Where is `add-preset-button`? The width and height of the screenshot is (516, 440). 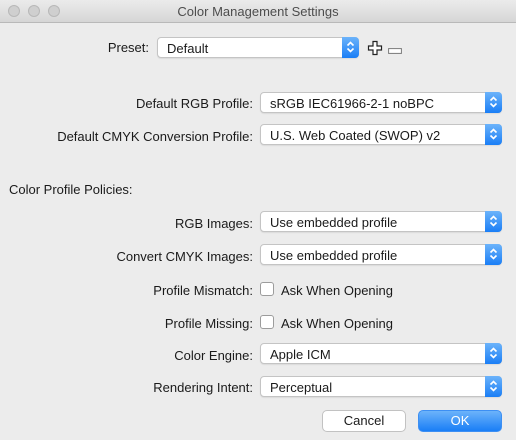
add-preset-button is located at coordinates (375, 48).